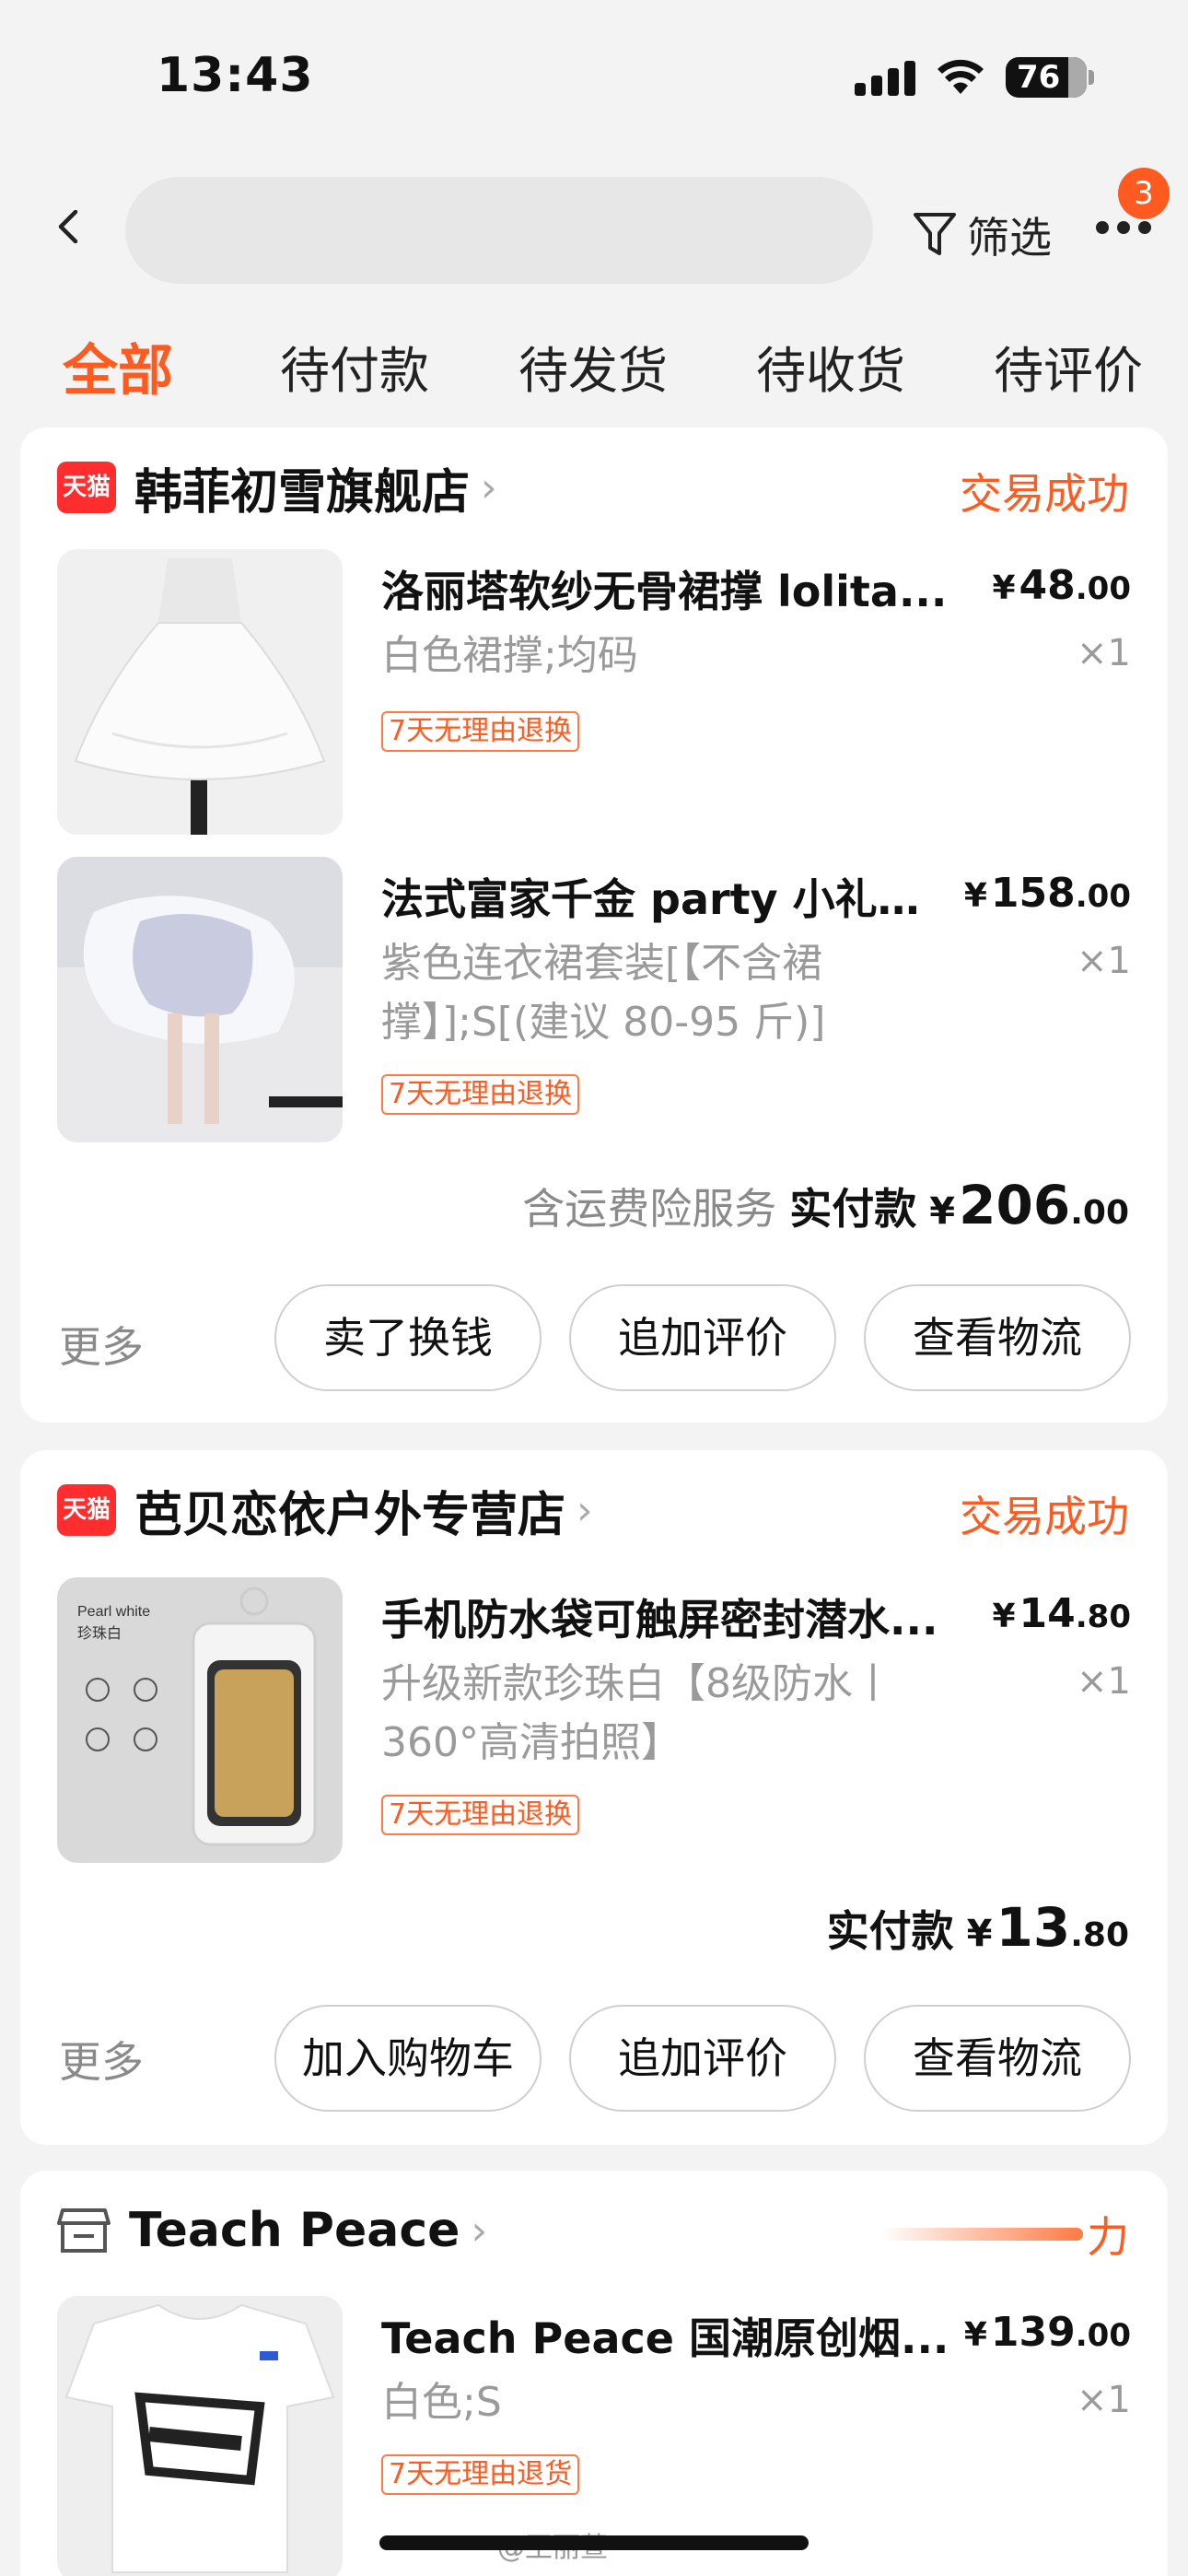 This screenshot has width=1188, height=2576. What do you see at coordinates (982, 2235) in the screenshot?
I see `status-fade-bar` at bounding box center [982, 2235].